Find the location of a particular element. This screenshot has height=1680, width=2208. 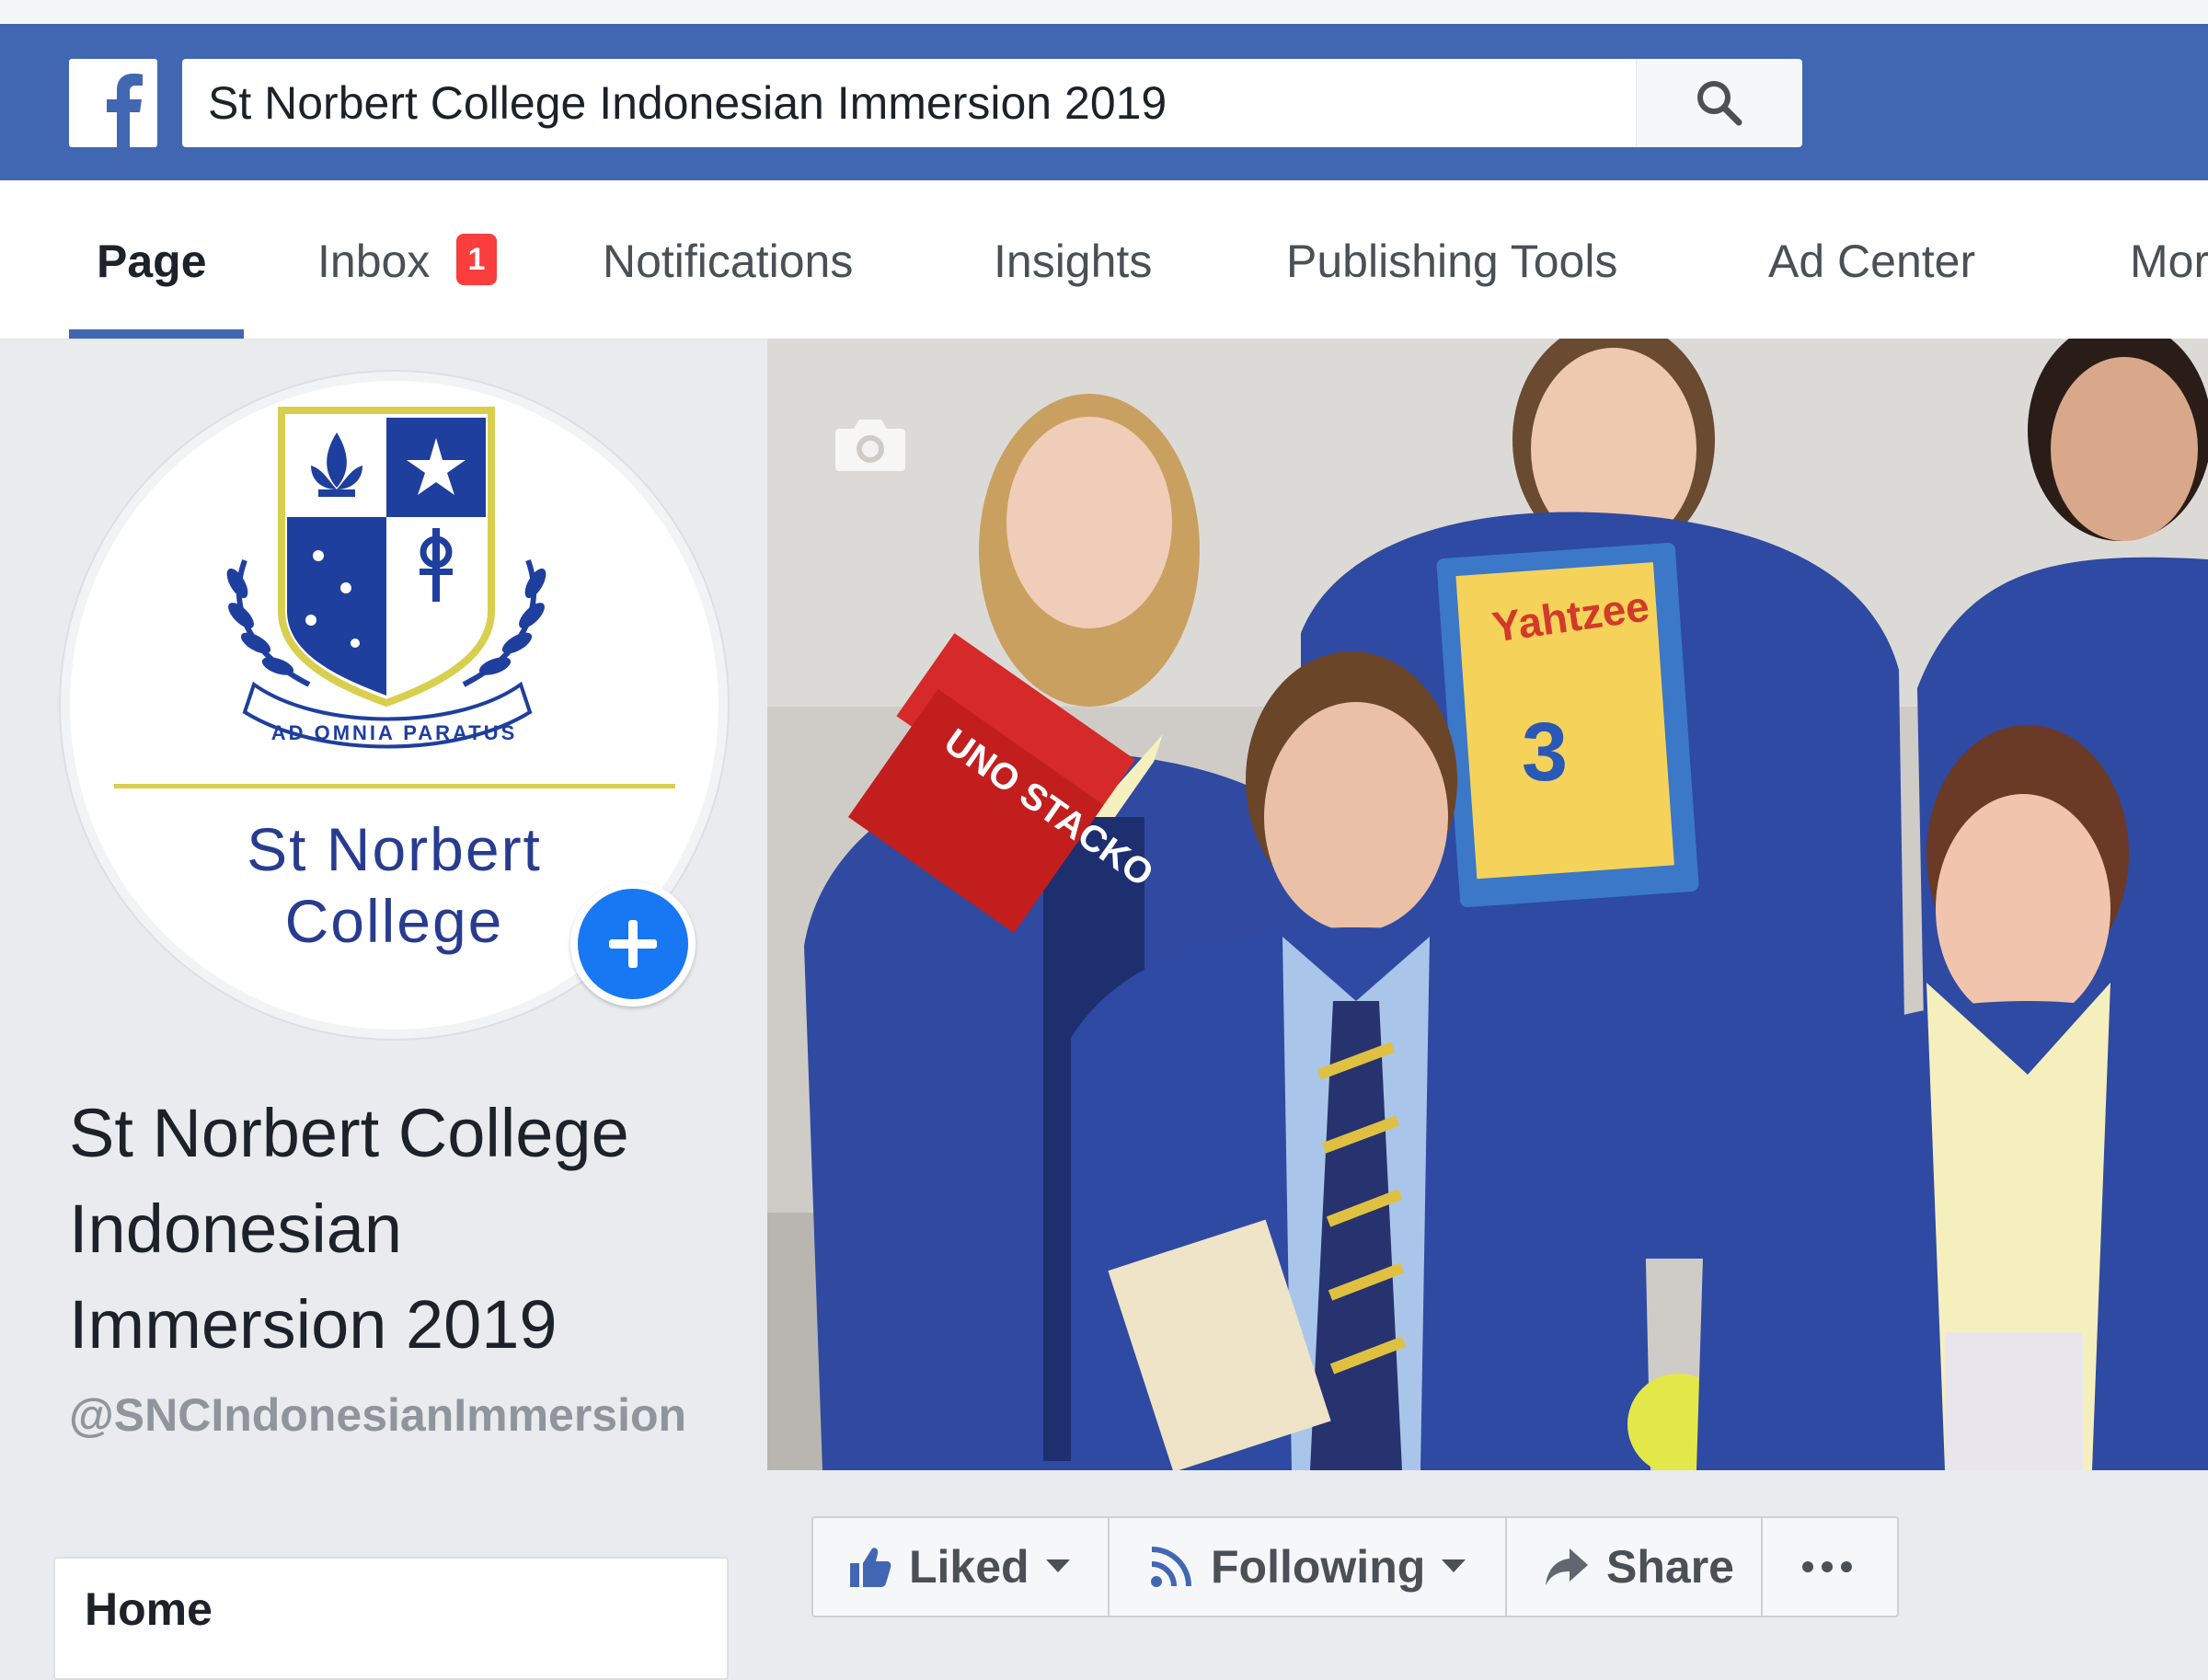

tab-insights: Insights is located at coordinates (1073, 259).